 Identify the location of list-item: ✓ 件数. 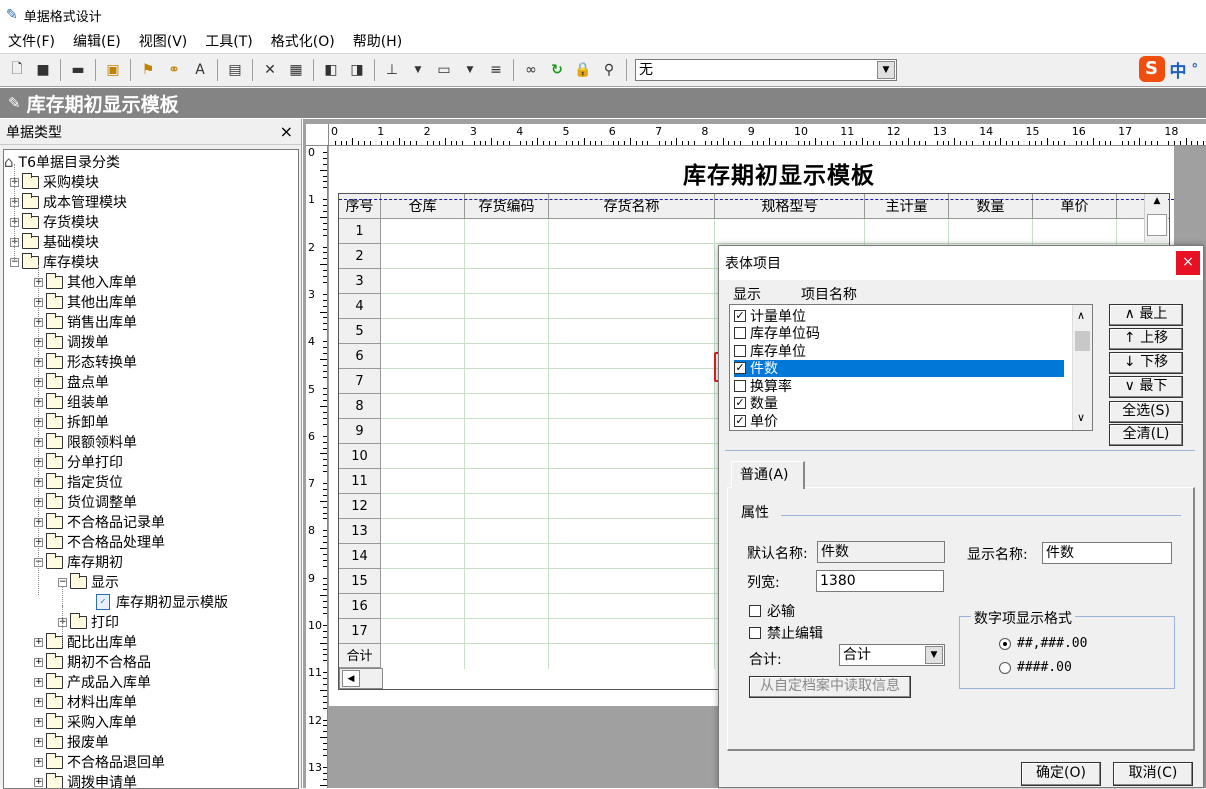
(899, 368).